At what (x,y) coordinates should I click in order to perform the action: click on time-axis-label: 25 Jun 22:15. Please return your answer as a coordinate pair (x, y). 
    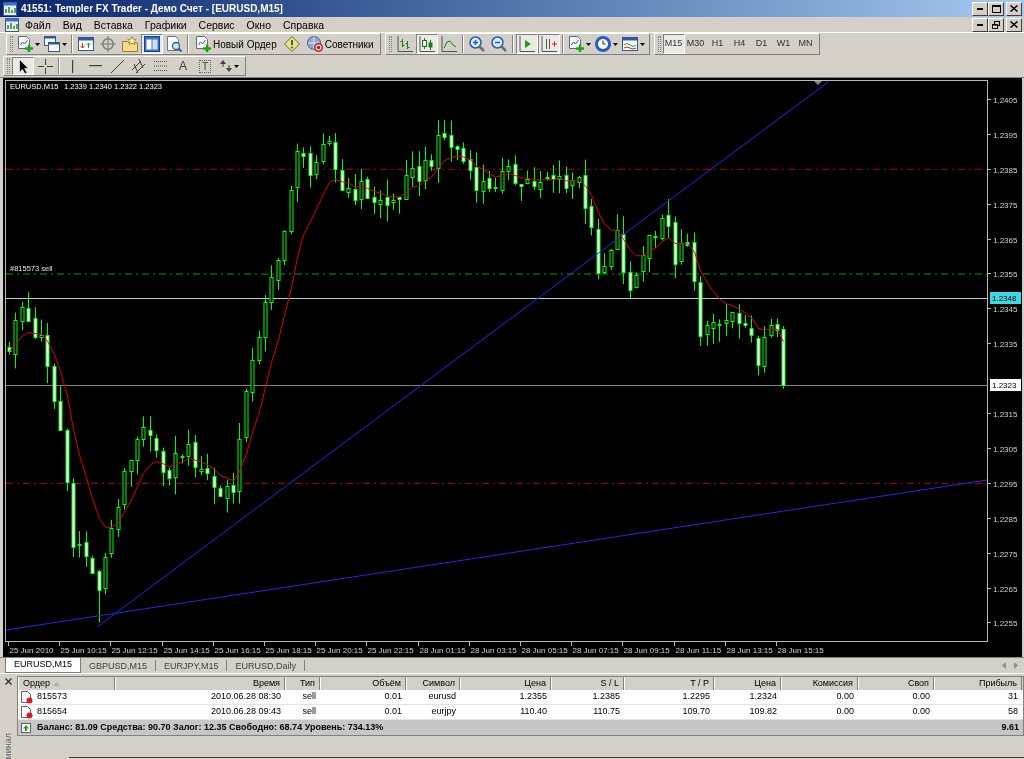
    Looking at the image, I should click on (390, 650).